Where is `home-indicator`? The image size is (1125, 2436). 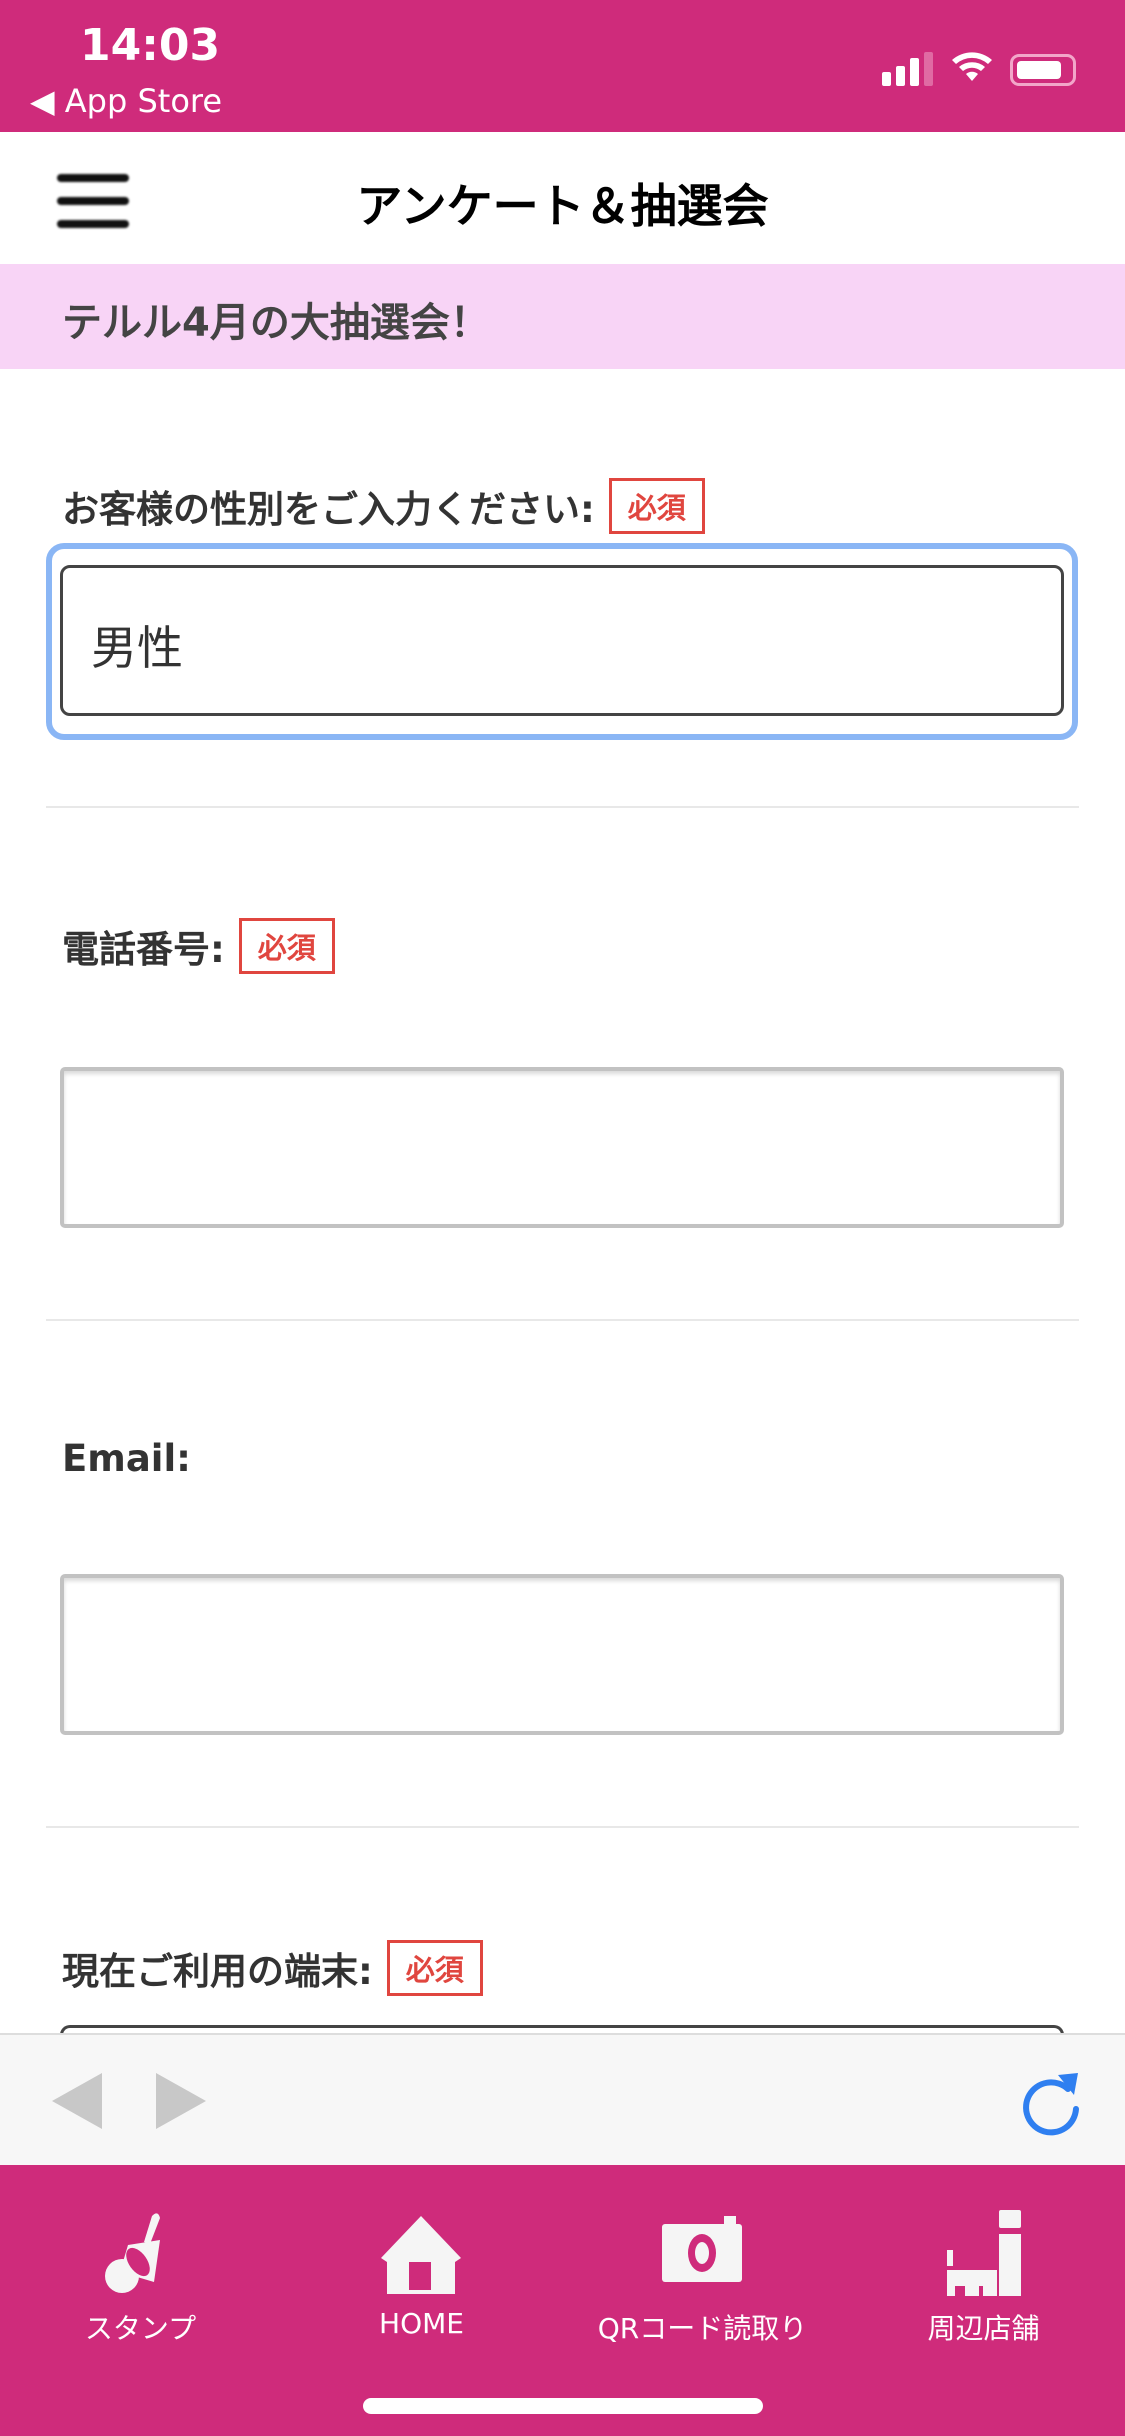
home-indicator is located at coordinates (563, 2406).